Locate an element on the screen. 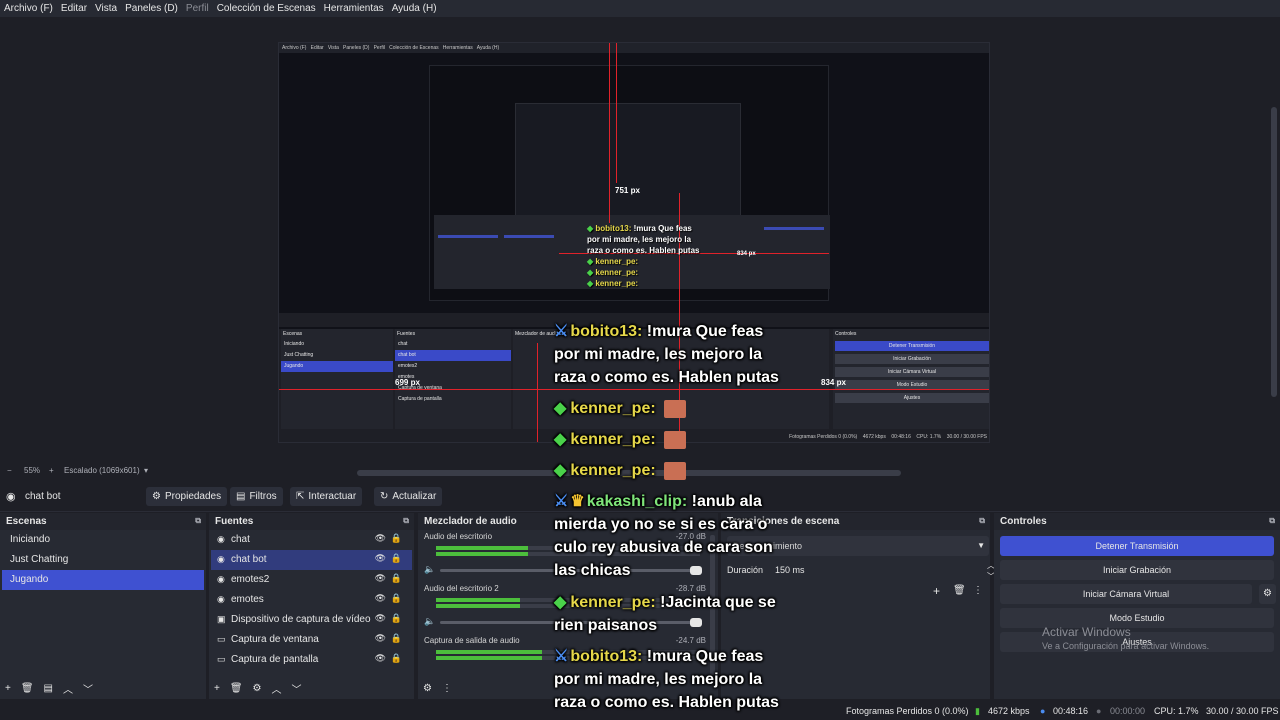 The image size is (1280, 720). nested-stop-stream: Detener Transmisión is located at coordinates (912, 346).